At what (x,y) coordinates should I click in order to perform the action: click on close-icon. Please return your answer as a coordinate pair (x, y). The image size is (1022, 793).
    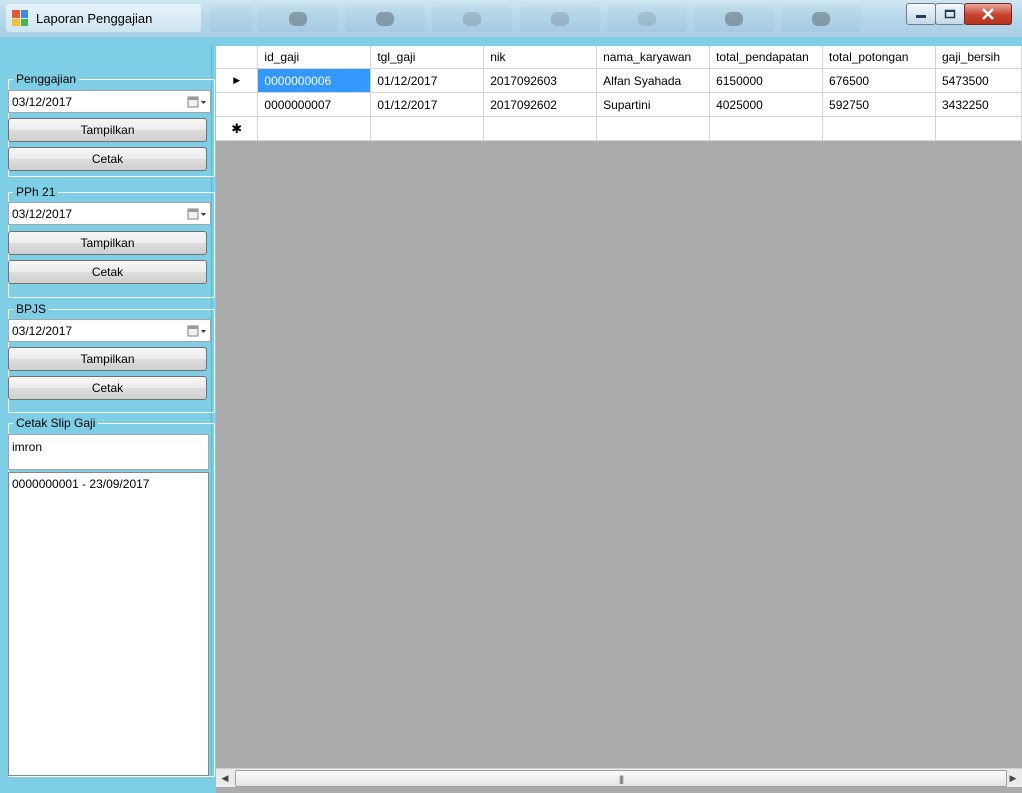
    Looking at the image, I should click on (988, 14).